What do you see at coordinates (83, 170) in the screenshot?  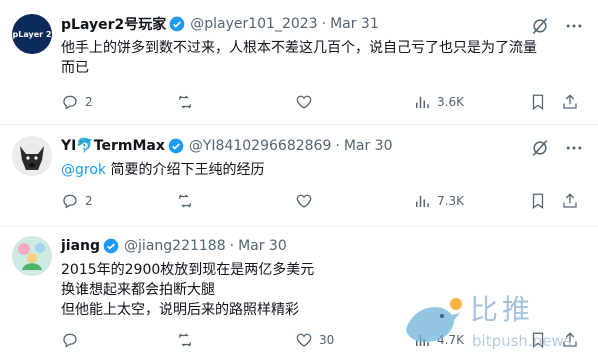 I see `mention-link: @grok` at bounding box center [83, 170].